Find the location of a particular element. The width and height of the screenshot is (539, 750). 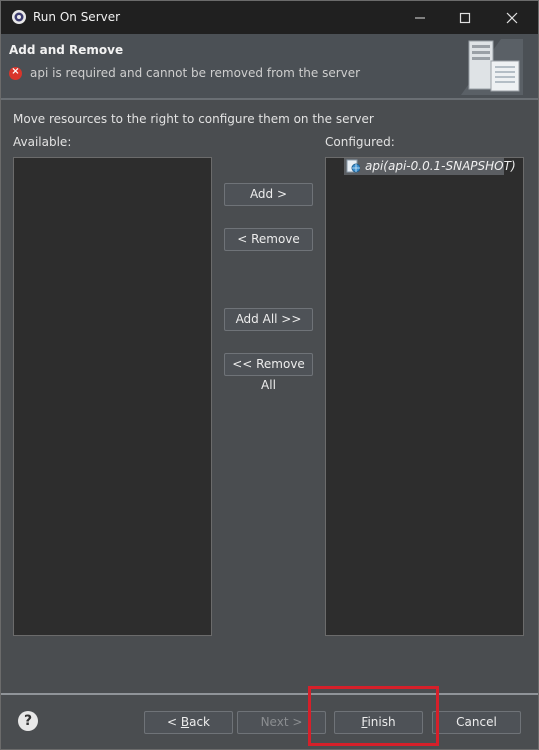

add-button: Add > is located at coordinates (268, 194).